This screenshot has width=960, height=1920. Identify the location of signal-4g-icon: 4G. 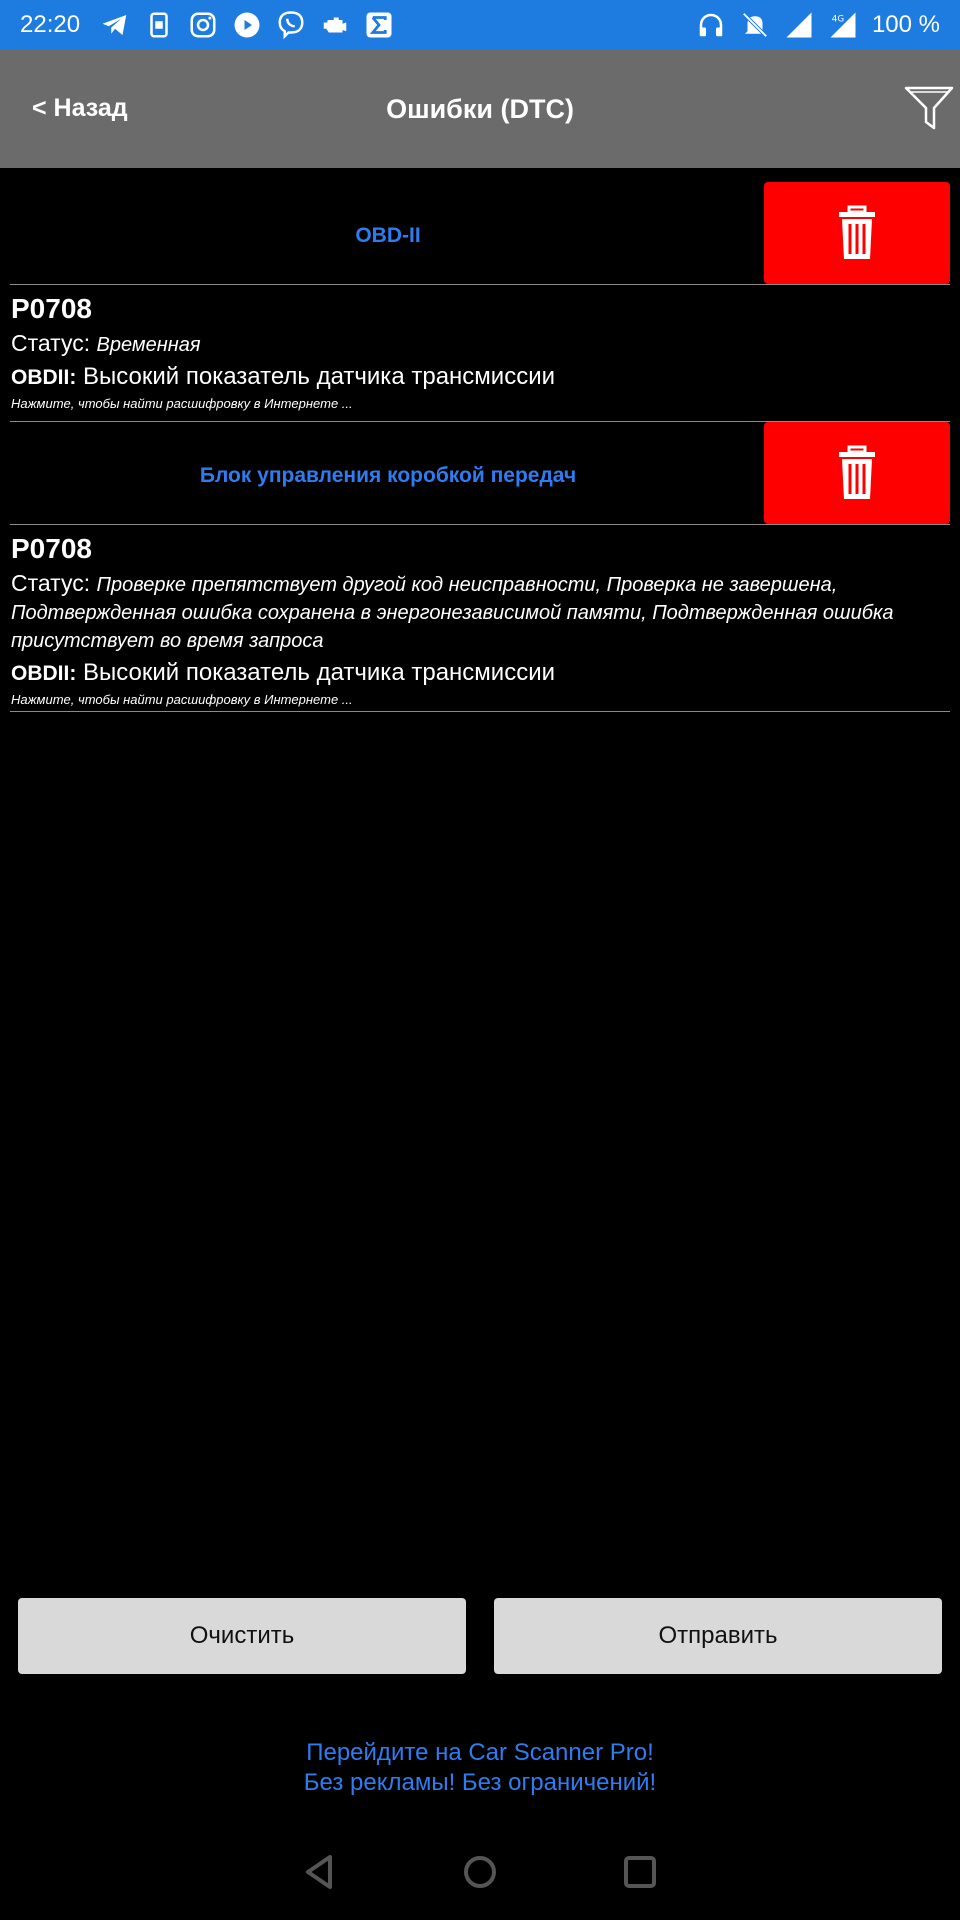
(843, 25).